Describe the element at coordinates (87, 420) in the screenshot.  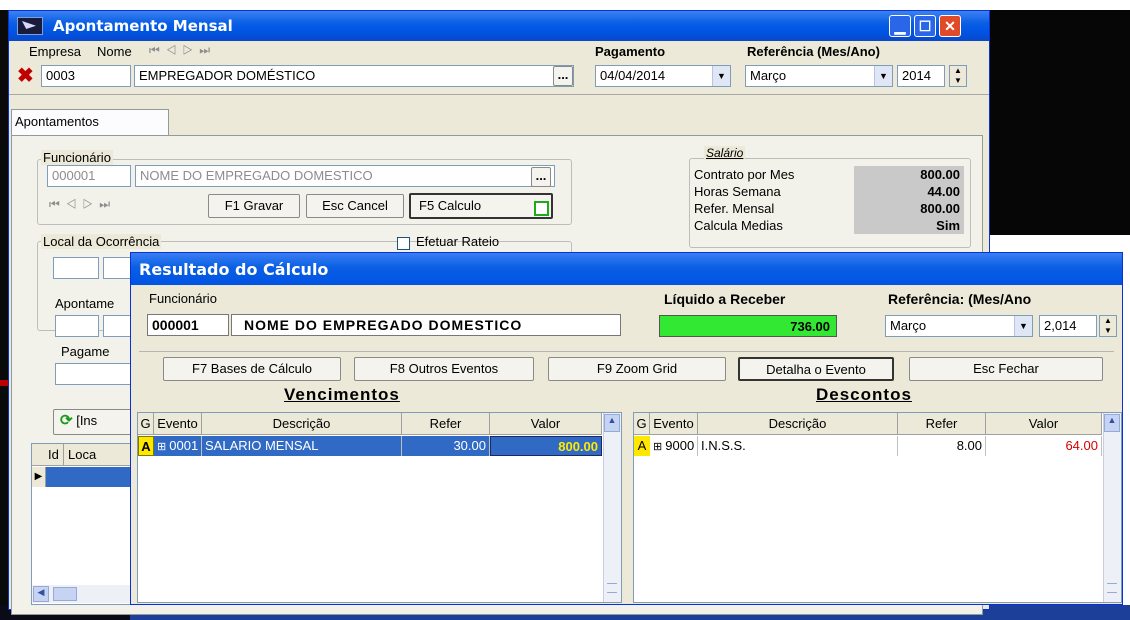
I see `insert-label: [Ins` at that location.